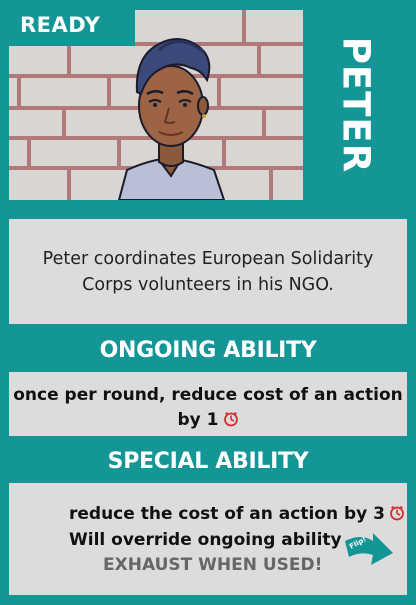 Image resolution: width=416 pixels, height=605 pixels. I want to click on special-ability-line-1: reduce the cost of an action by 3, so click(237, 514).